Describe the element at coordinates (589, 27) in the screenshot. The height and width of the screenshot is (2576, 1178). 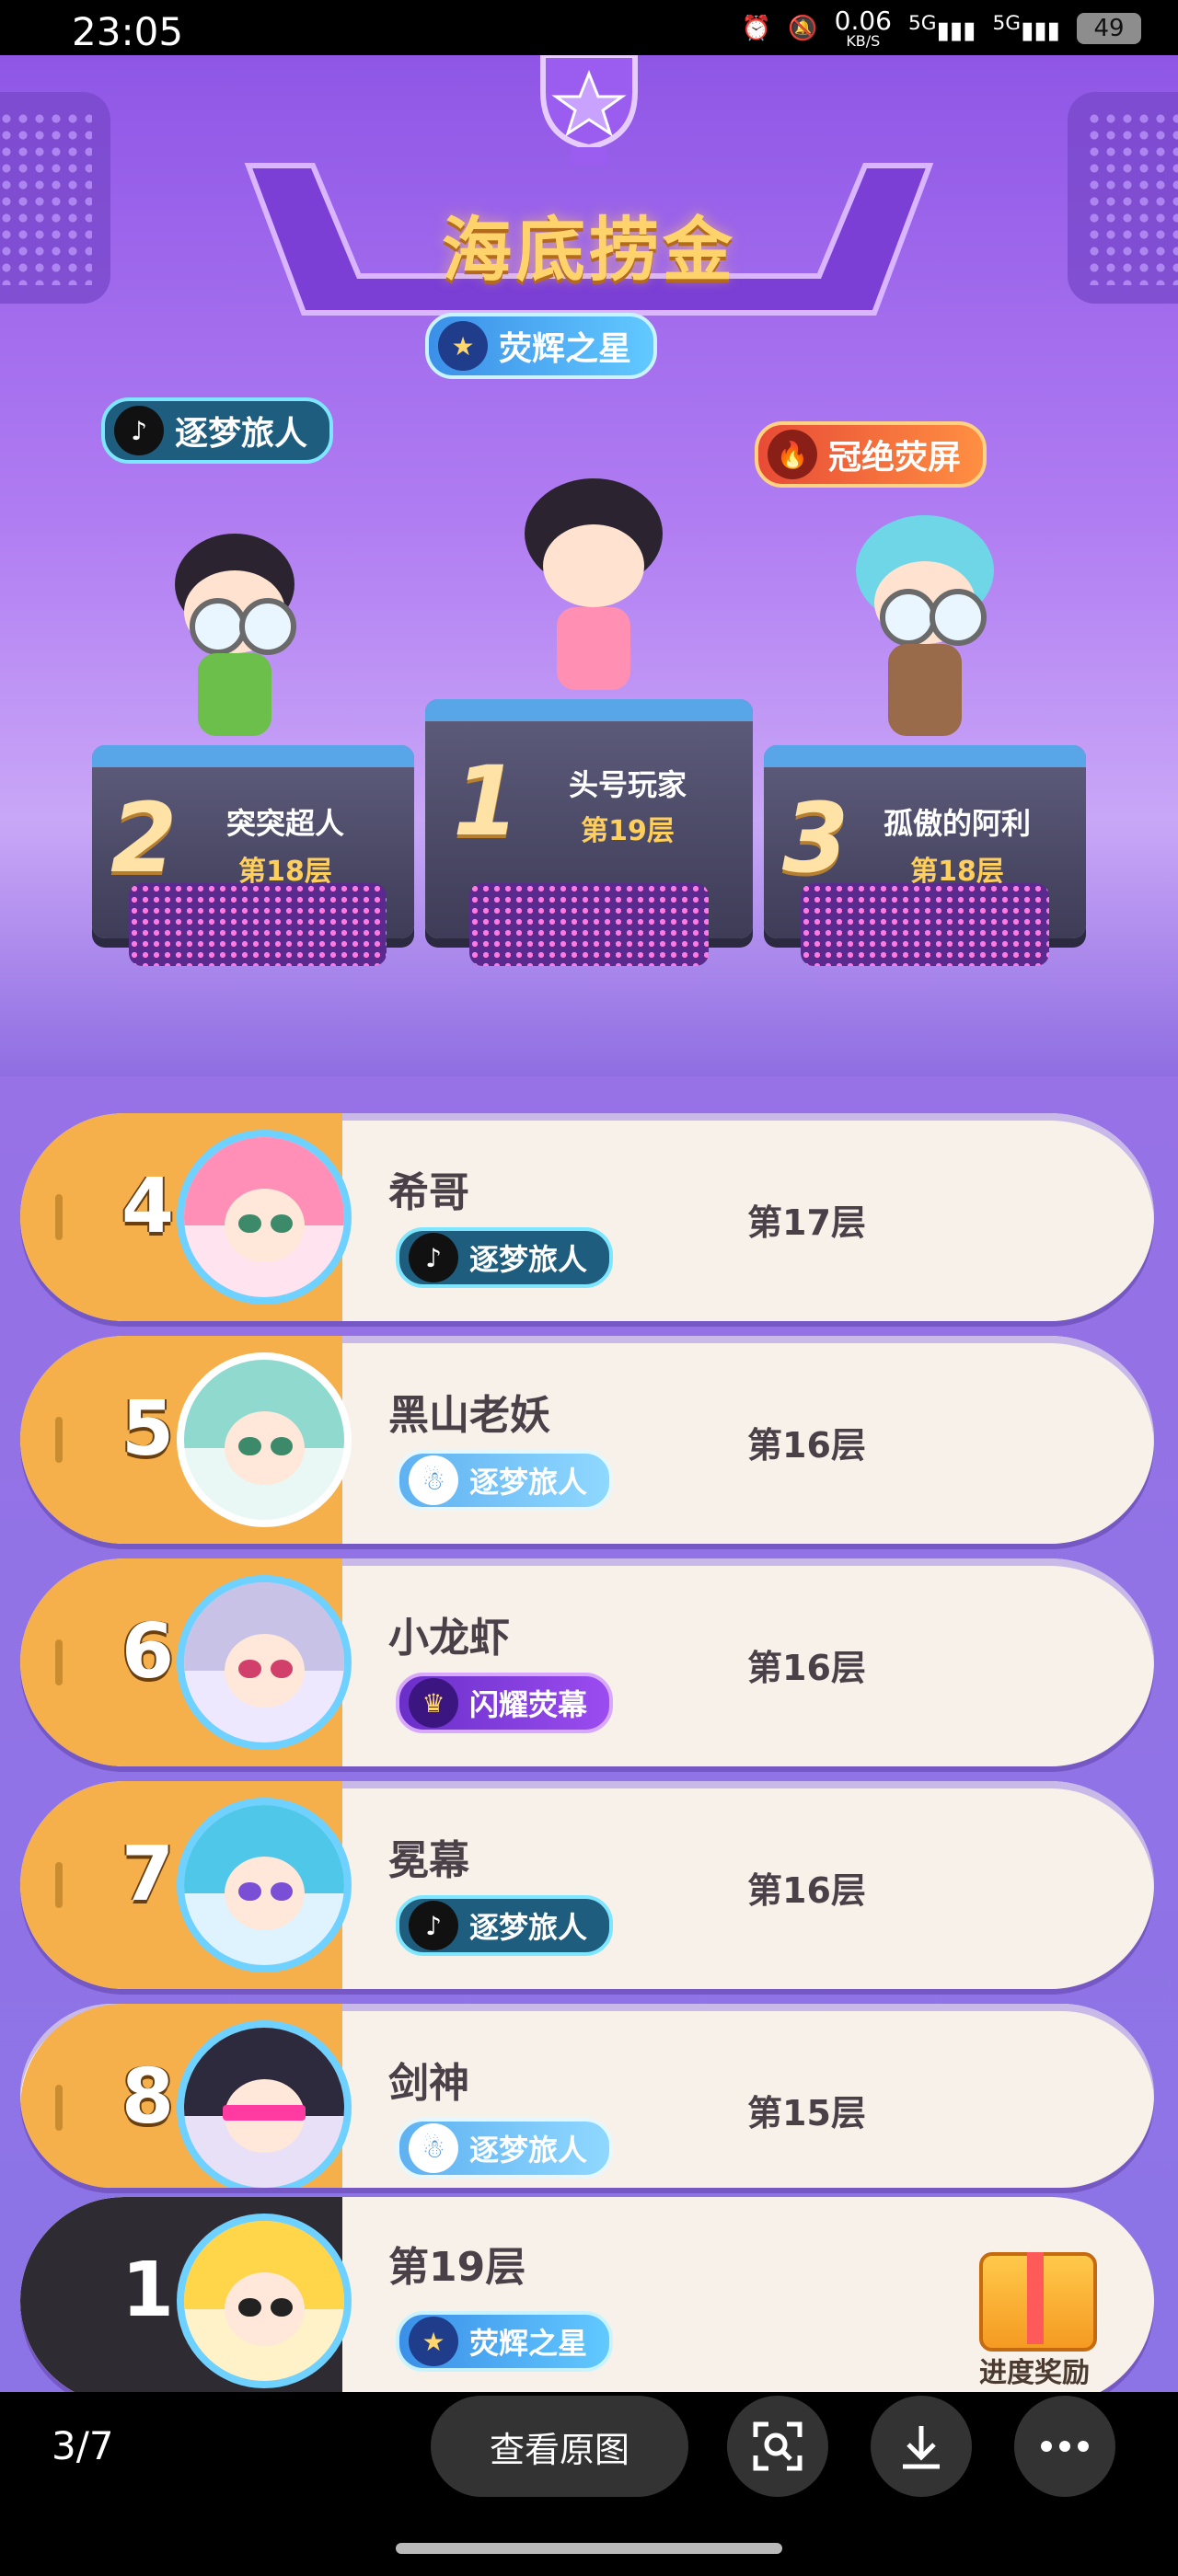
I see `status-bar: 23:05 ⏰ 🔕 0.06 KB/S 5G▮▮▮ 5G▮▮▮ 49` at that location.